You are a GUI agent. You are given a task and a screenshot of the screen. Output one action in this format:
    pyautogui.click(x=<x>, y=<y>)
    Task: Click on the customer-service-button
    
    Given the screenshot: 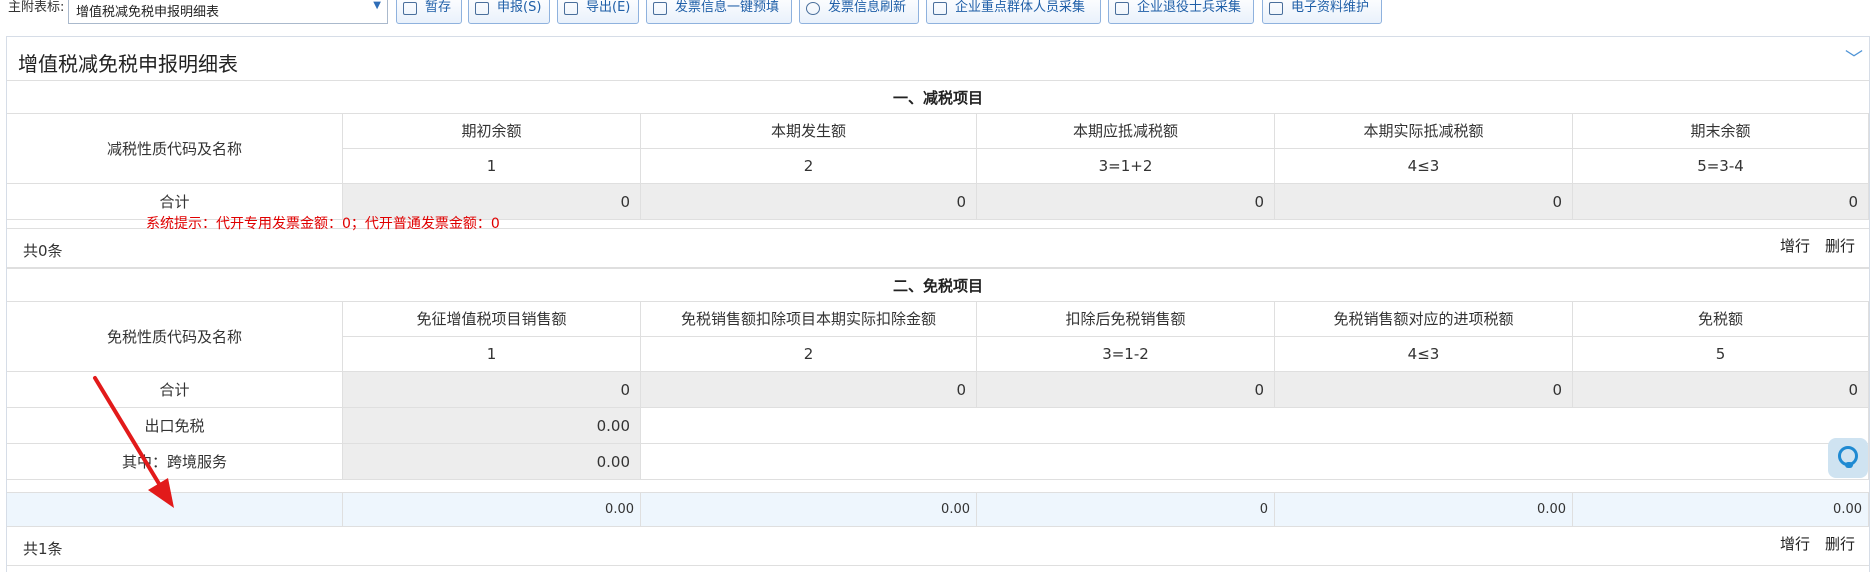 What is the action you would take?
    pyautogui.click(x=1848, y=458)
    